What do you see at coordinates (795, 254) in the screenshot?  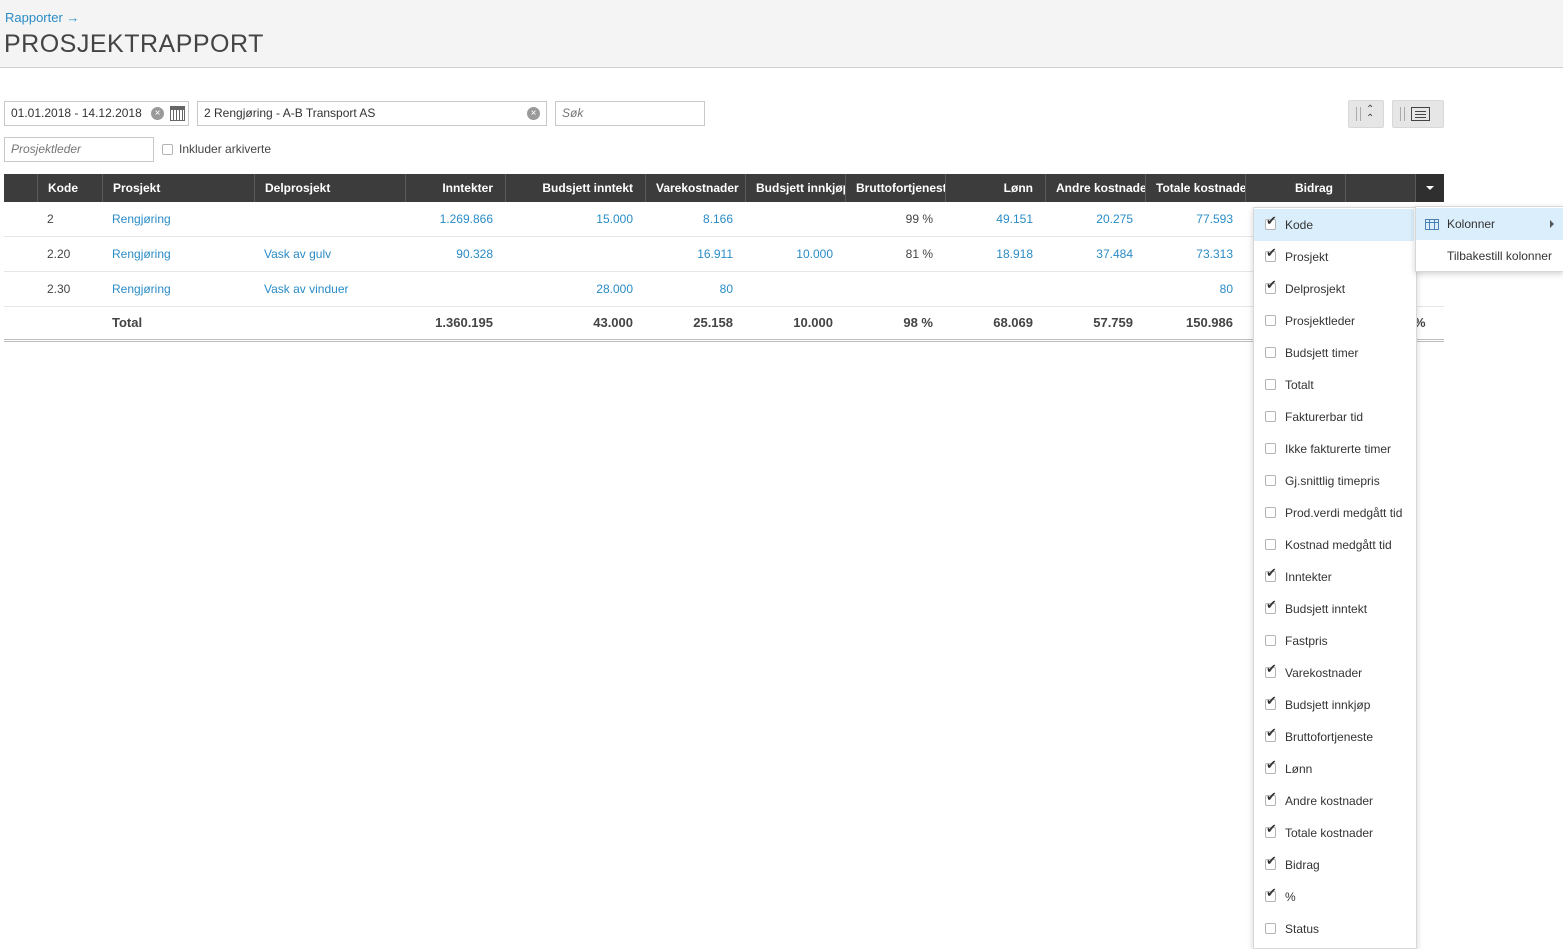 I see `cell-budsjett-innkjop: 10.000` at bounding box center [795, 254].